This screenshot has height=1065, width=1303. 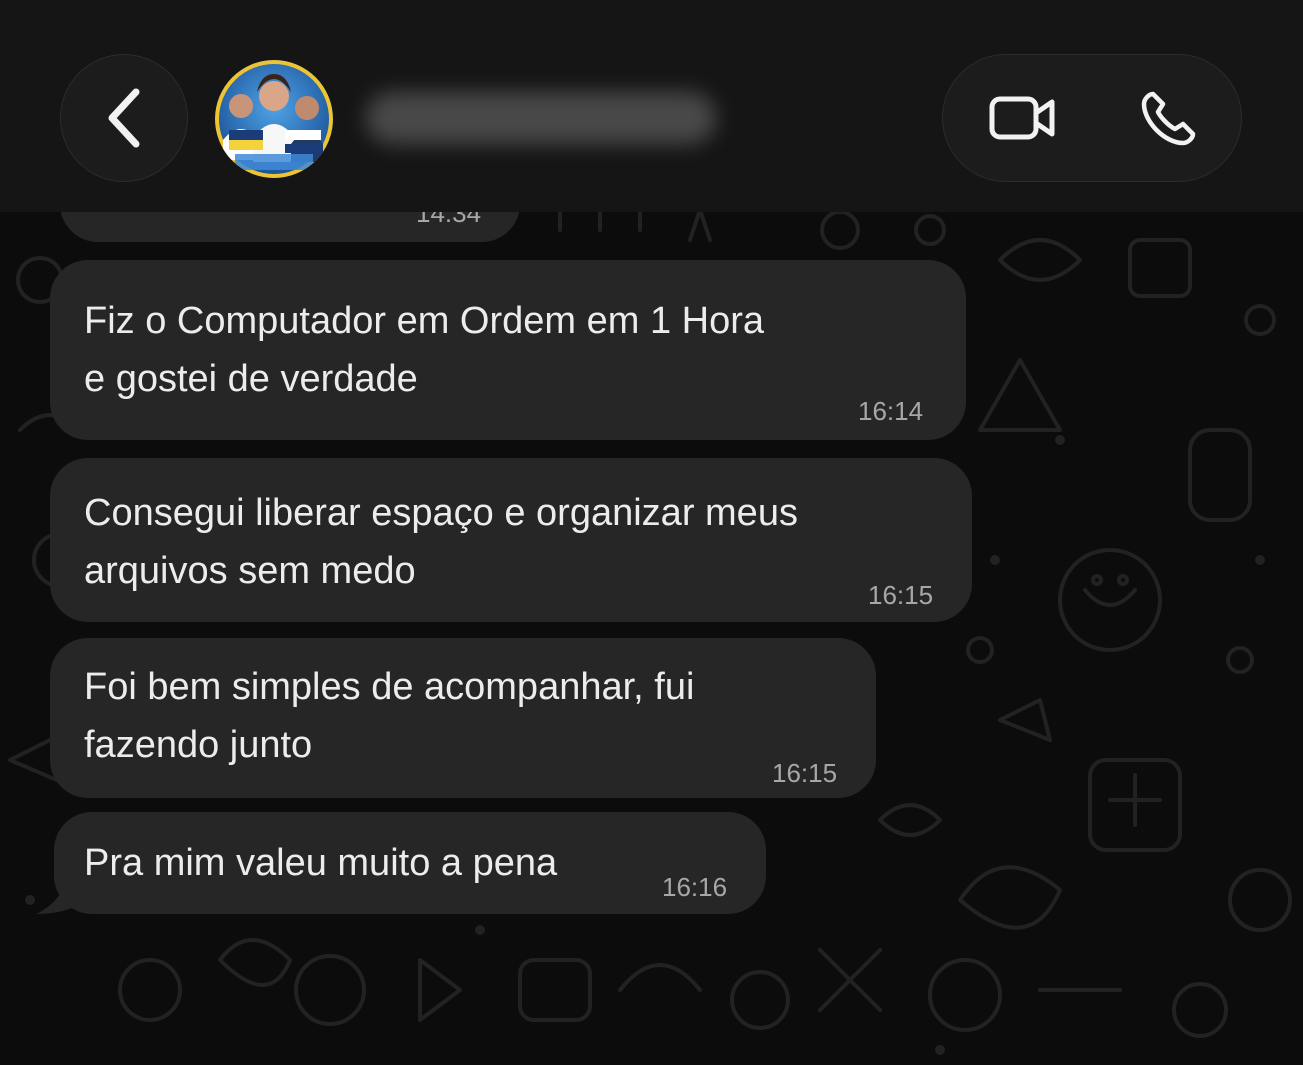 I want to click on back-button, so click(x=124, y=118).